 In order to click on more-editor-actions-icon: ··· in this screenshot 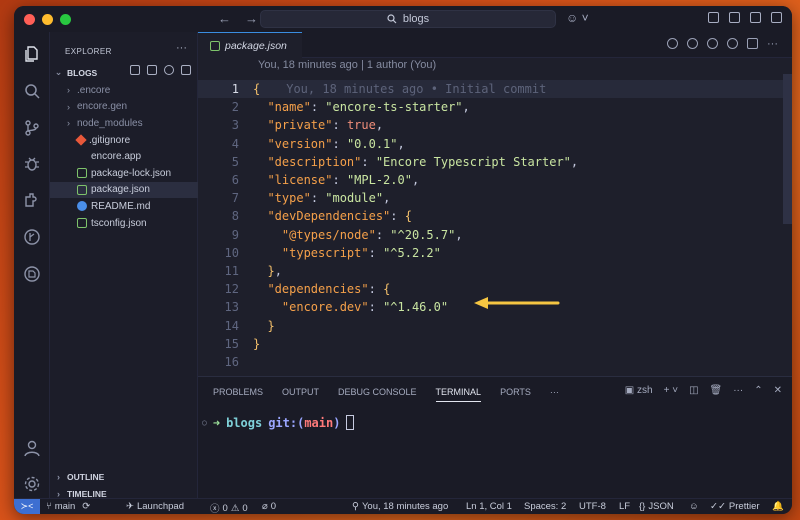, I will do `click(772, 44)`.